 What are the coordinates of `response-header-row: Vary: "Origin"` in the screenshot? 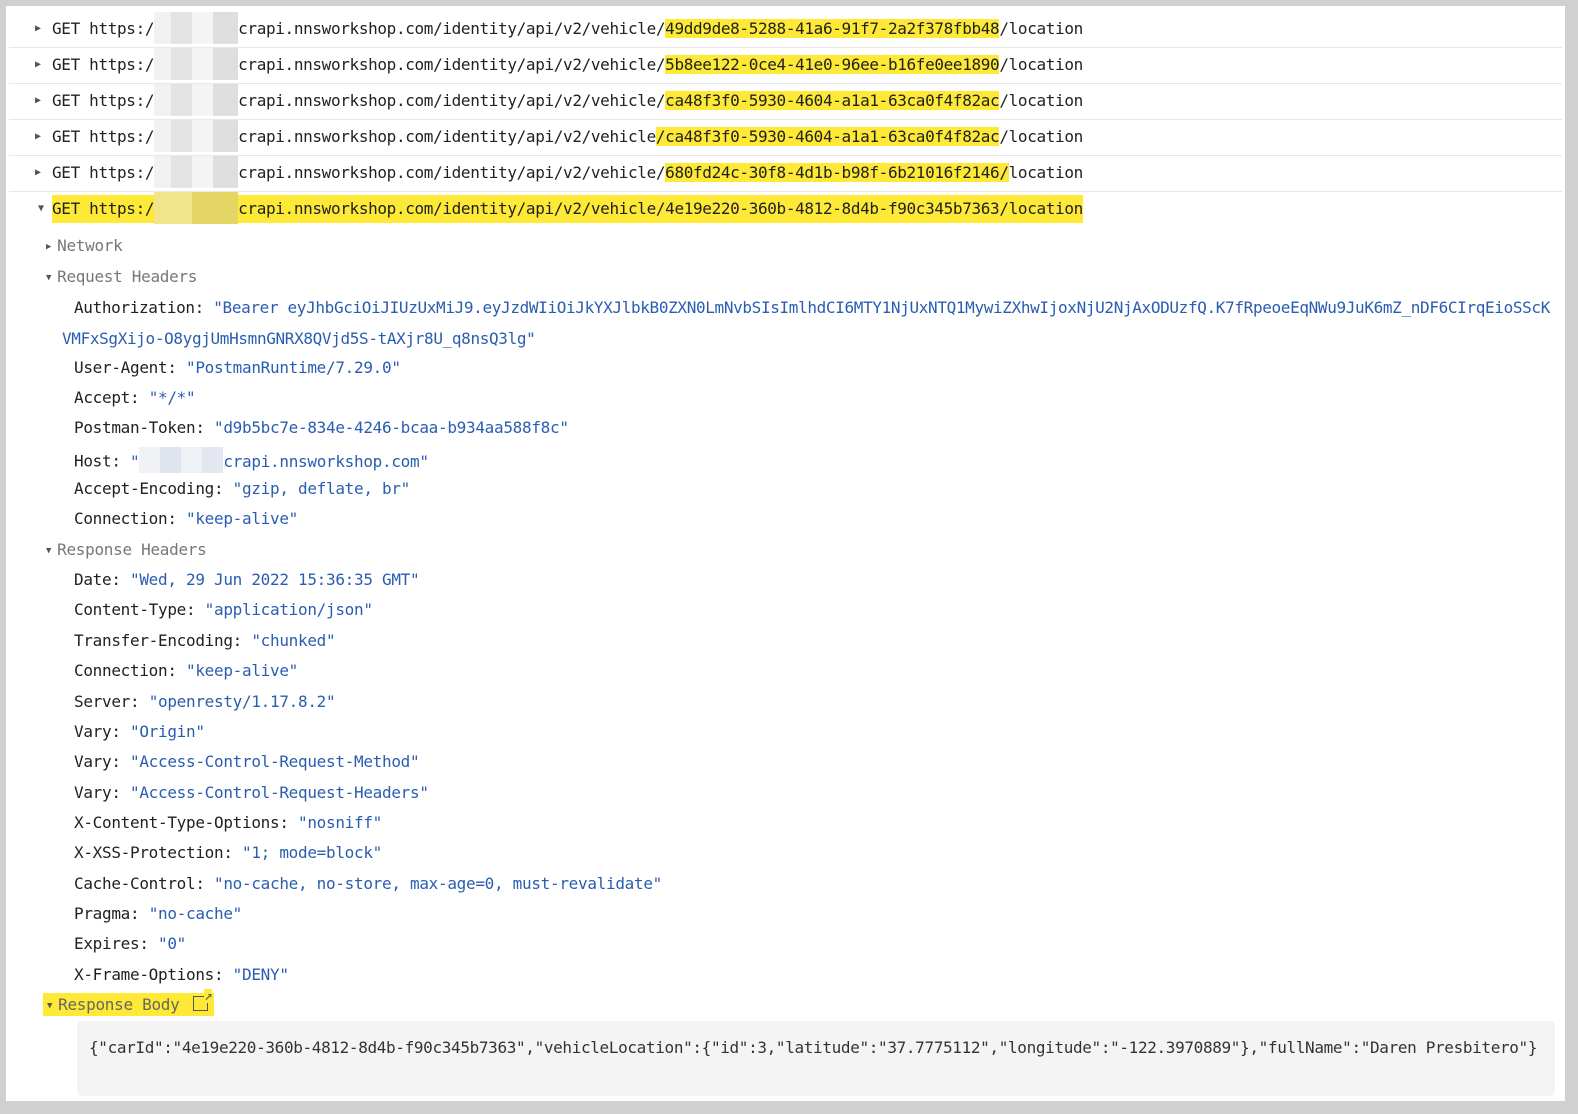 It's located at (139, 731).